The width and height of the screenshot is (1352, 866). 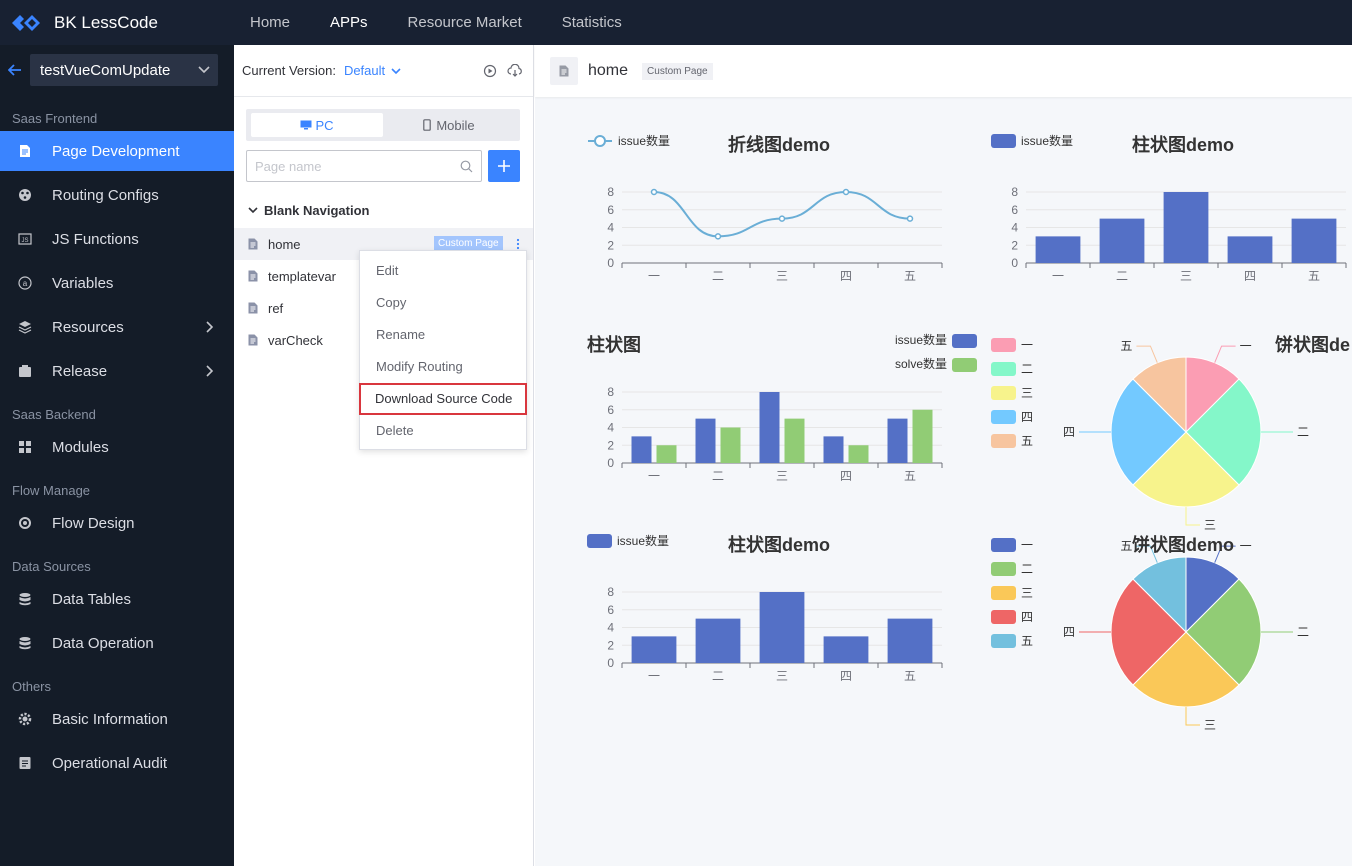 I want to click on sidebar-item-operational-audit: Operational Audit, so click(x=117, y=763).